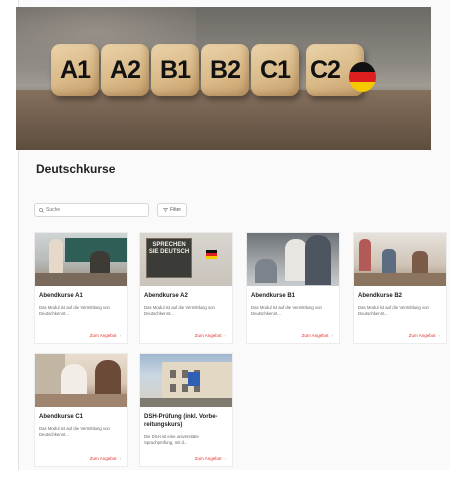 Image resolution: width=450 pixels, height=480 pixels. What do you see at coordinates (166, 296) in the screenshot?
I see `card-title: Abendkurse A2` at bounding box center [166, 296].